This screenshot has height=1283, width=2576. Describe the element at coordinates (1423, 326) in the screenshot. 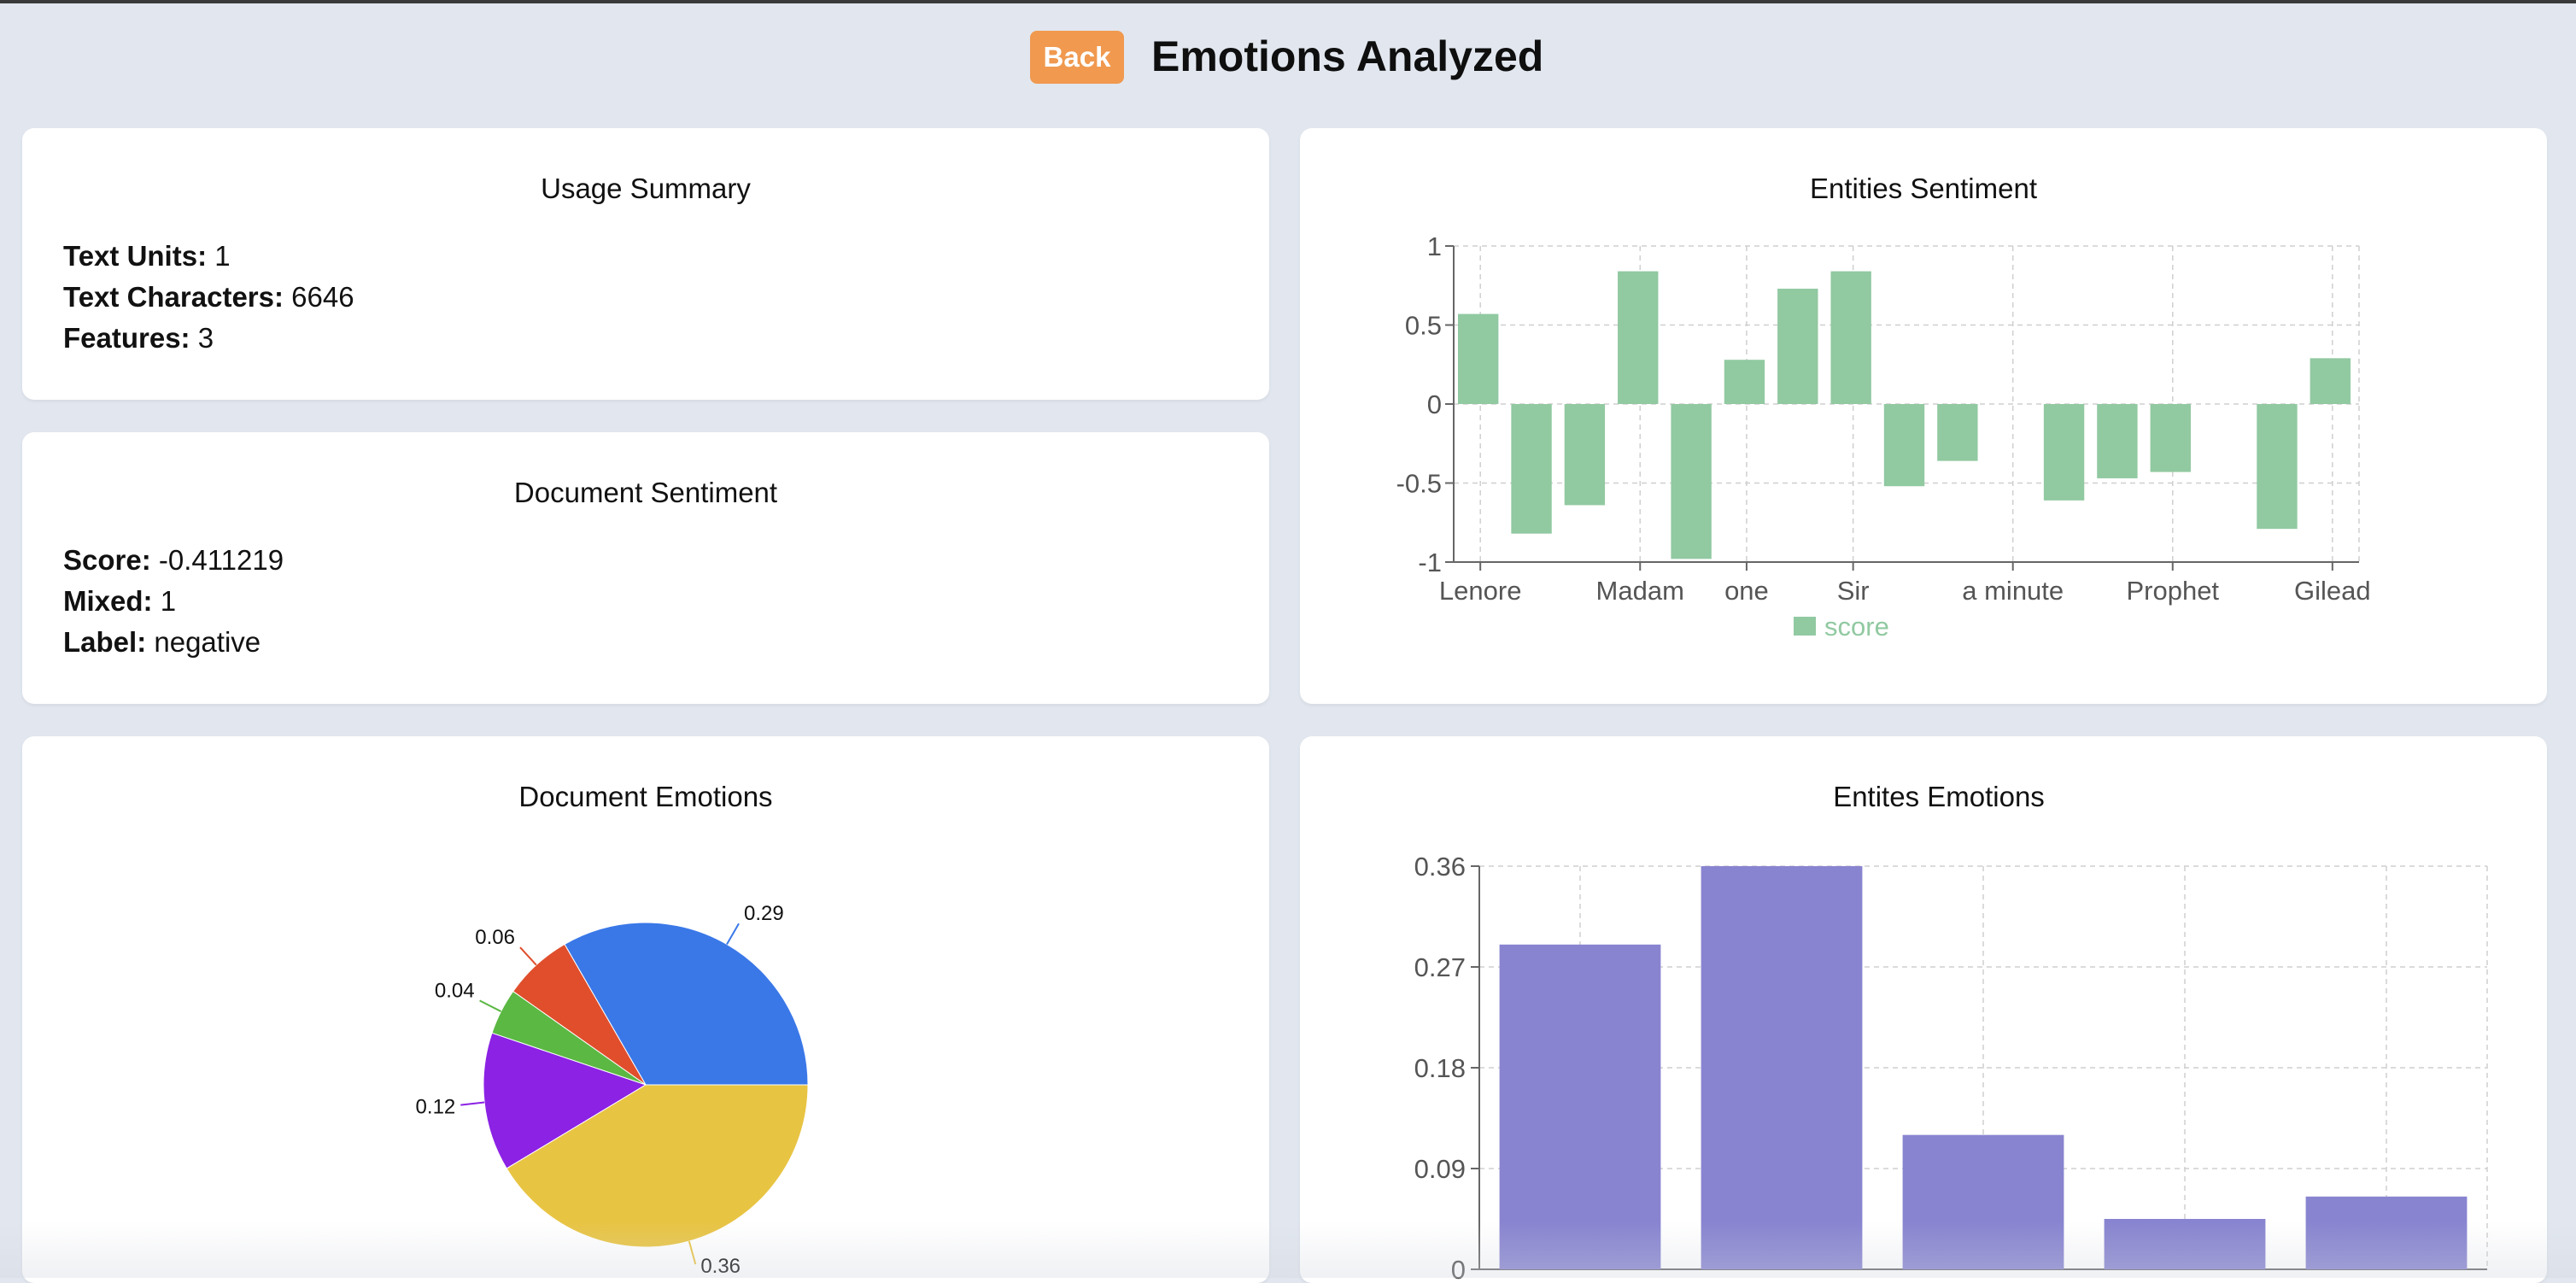

I see `y-tick-label: 0.5` at that location.